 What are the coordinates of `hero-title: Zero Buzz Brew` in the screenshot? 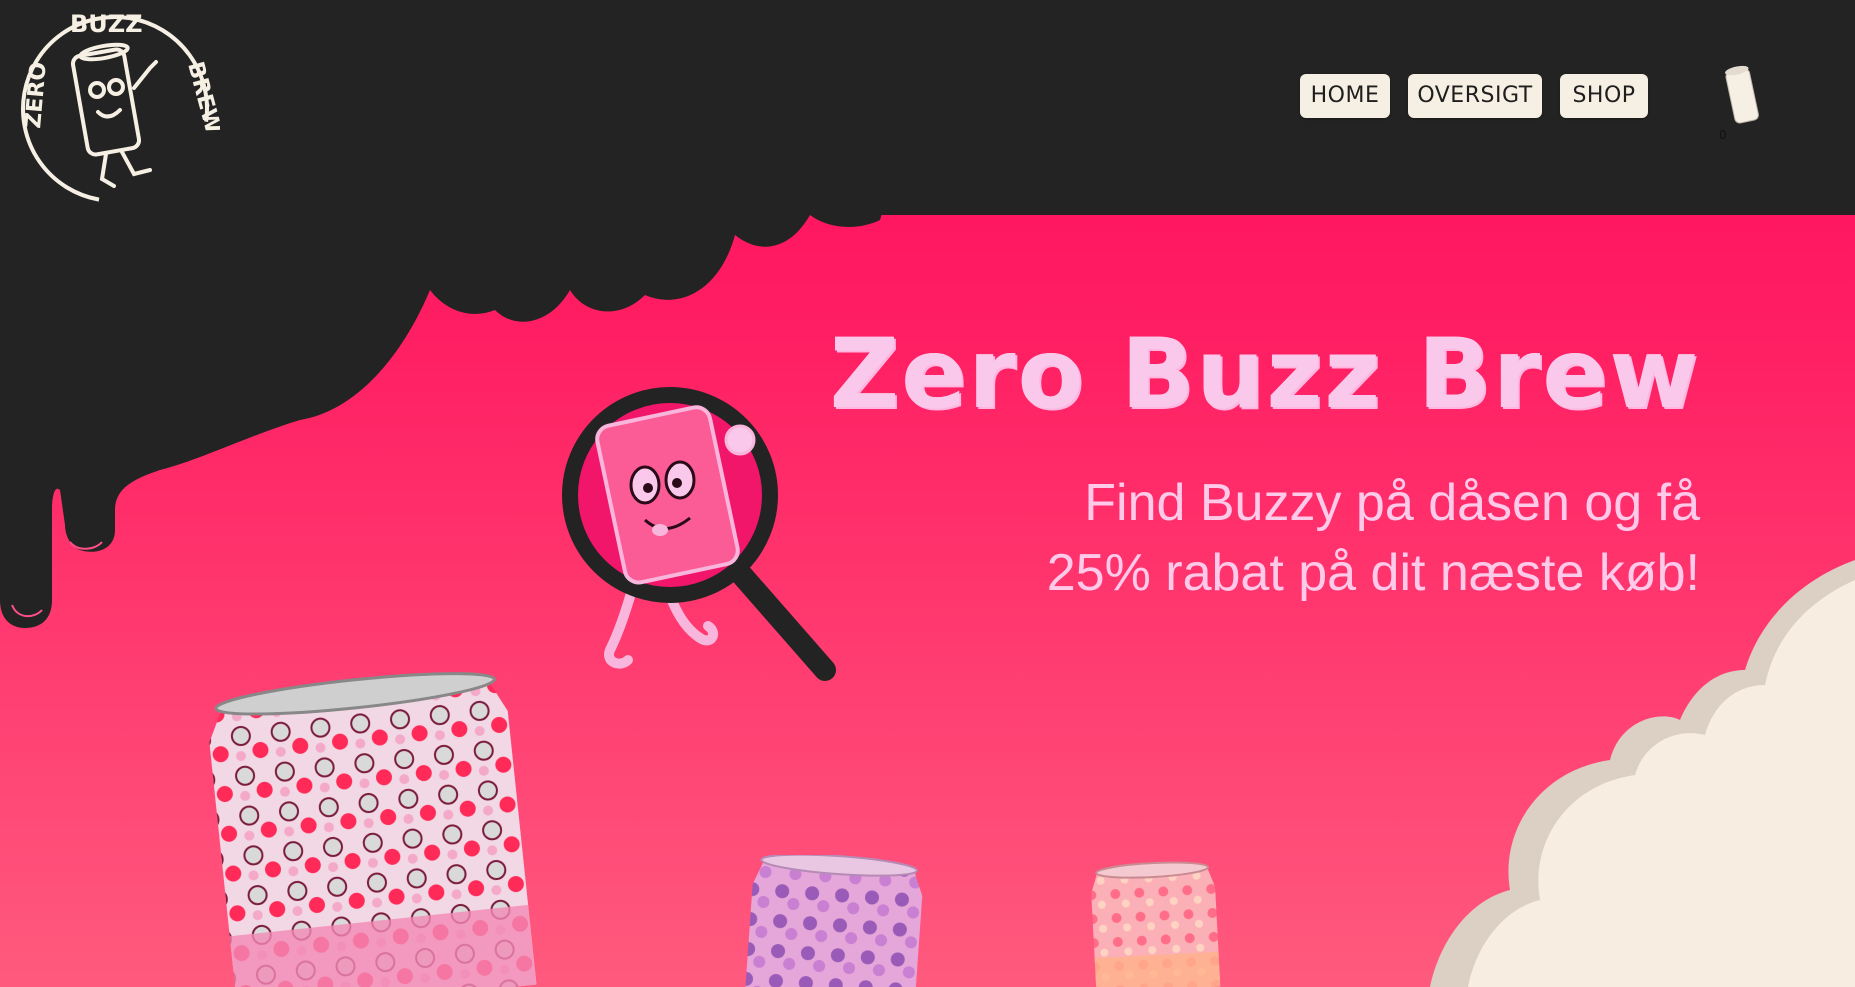 It's located at (1264, 374).